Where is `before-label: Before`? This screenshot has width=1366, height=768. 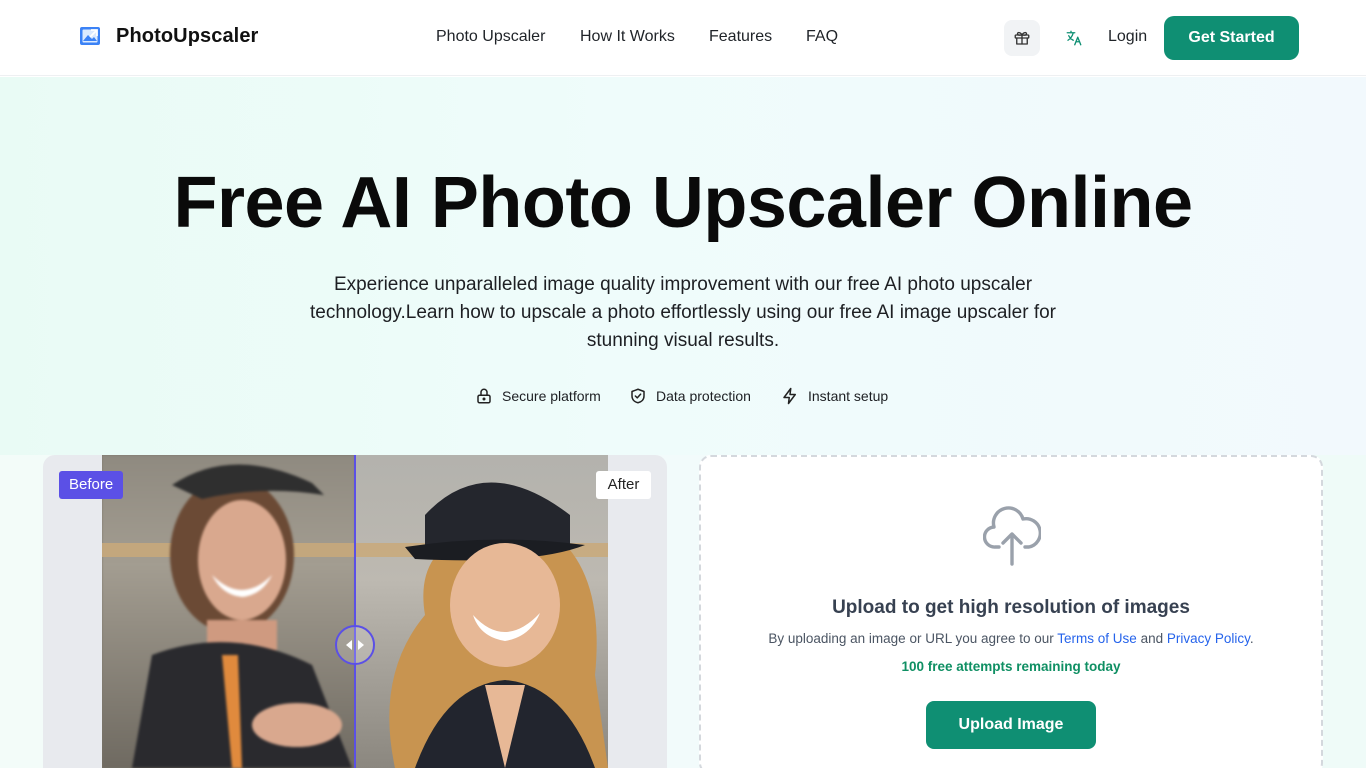
before-label: Before is located at coordinates (91, 485).